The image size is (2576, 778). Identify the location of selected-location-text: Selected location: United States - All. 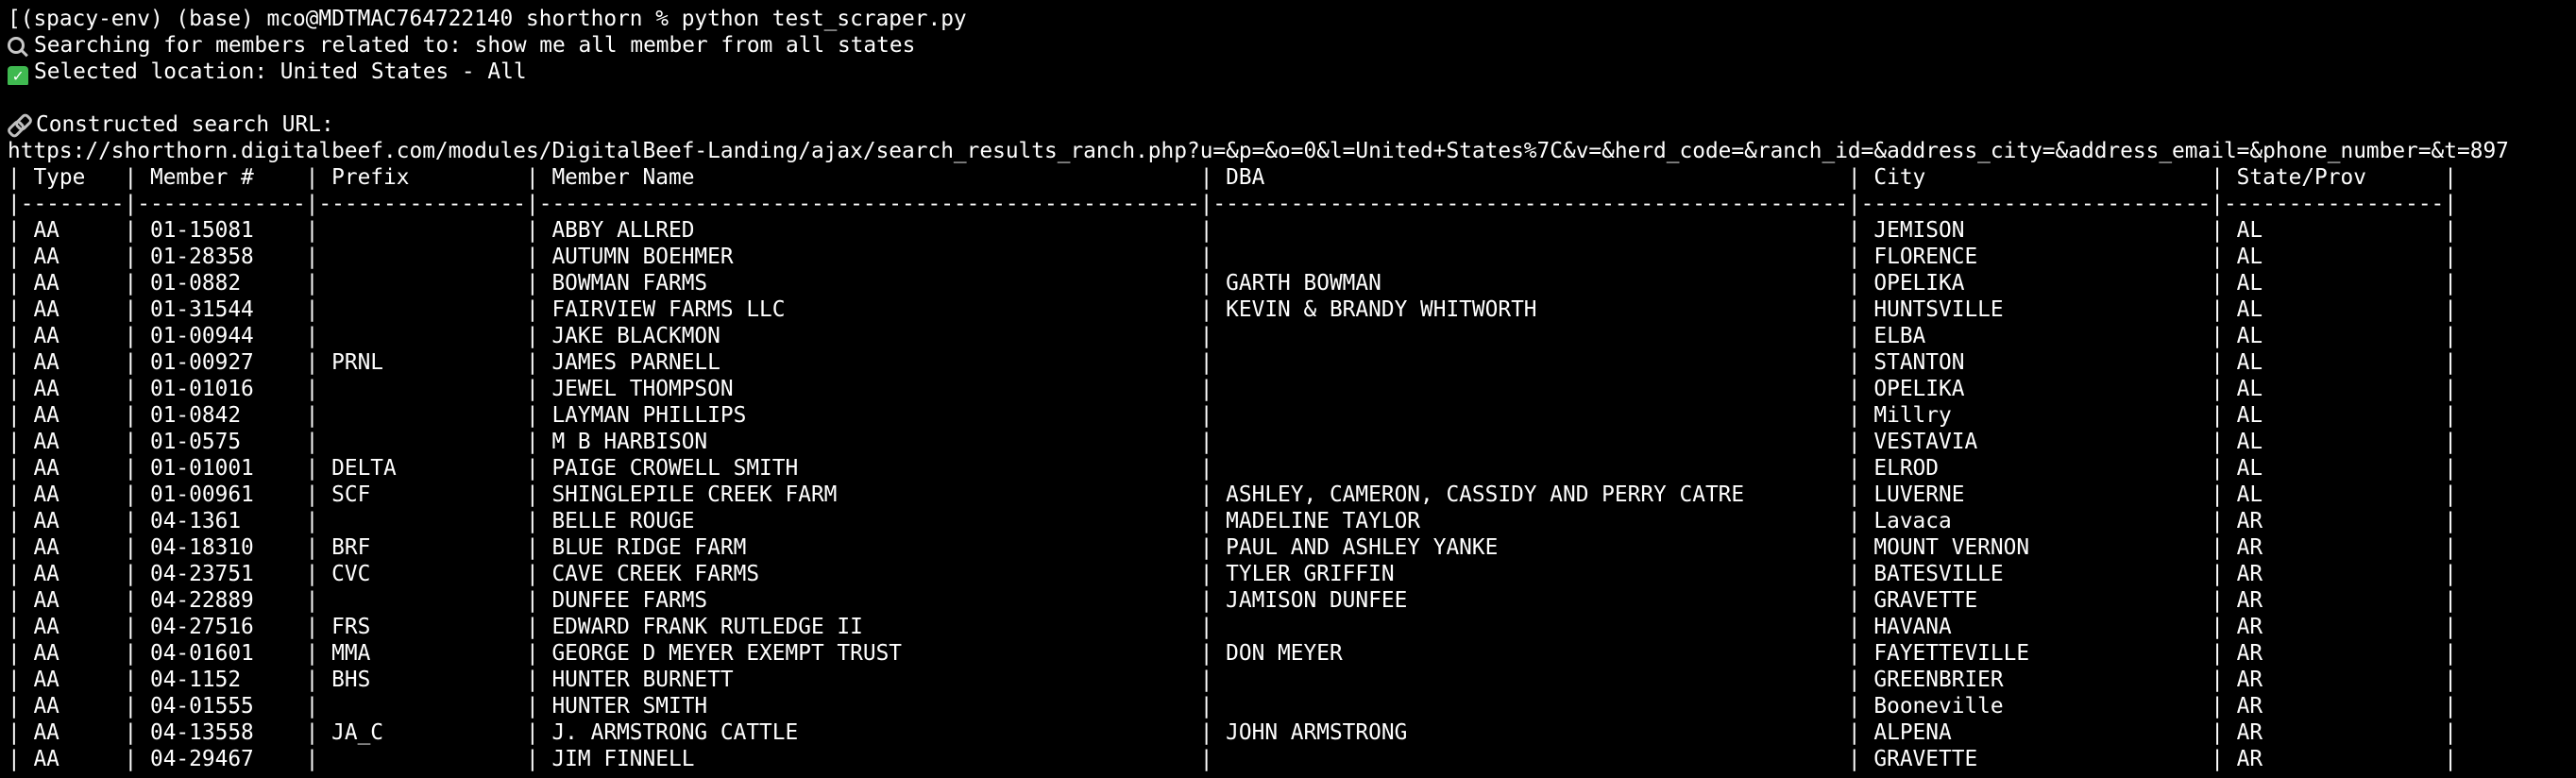
(280, 71).